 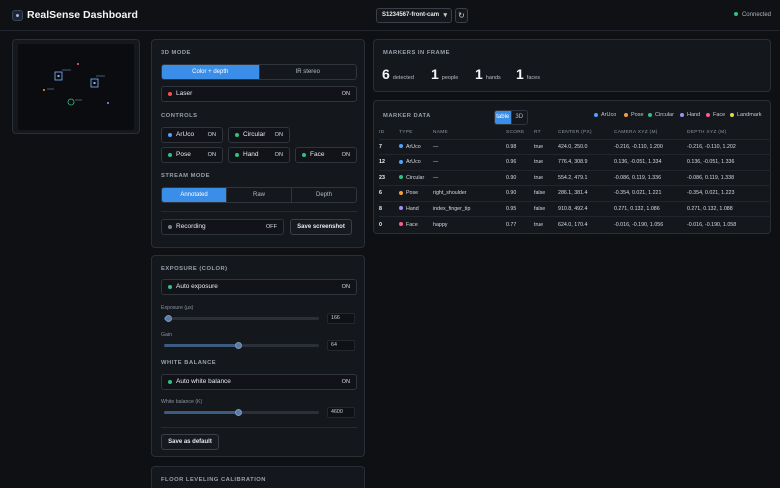 I want to click on refresh-button: ↻, so click(x=461, y=15).